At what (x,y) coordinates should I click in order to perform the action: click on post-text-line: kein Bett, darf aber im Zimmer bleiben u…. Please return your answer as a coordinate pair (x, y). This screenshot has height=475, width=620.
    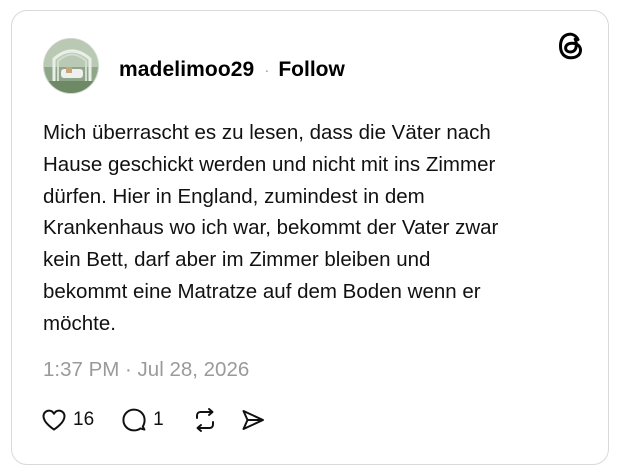
    Looking at the image, I should click on (237, 260).